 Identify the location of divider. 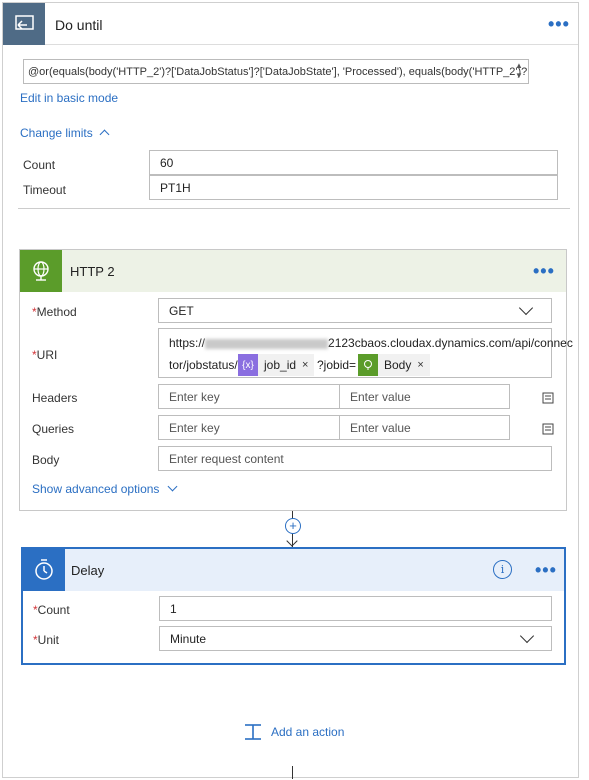
(294, 208).